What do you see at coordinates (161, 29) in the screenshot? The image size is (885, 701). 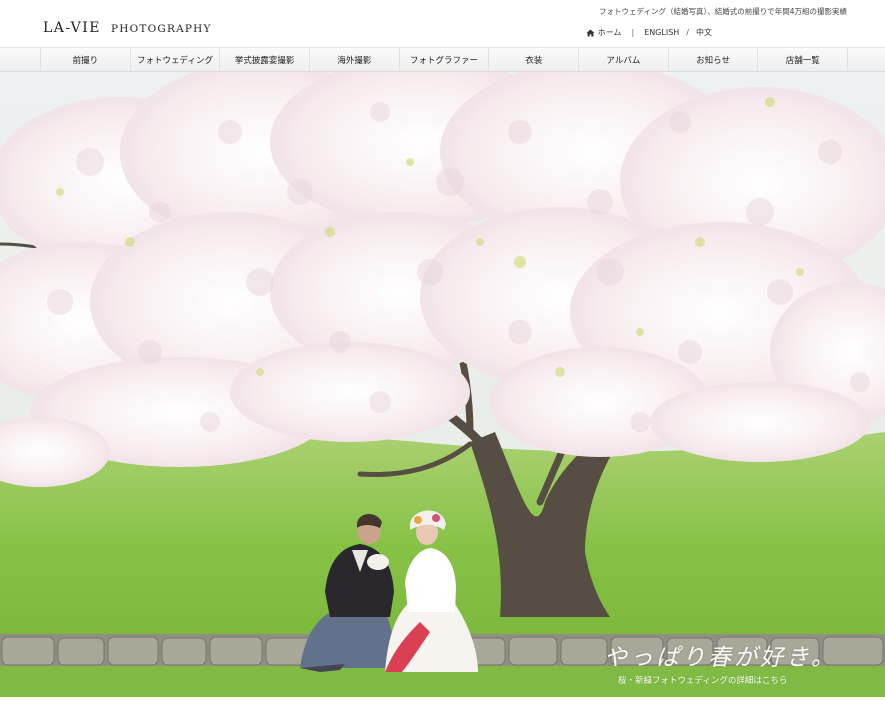 I see `logo-subtitle: PHOTOGRAPHY` at bounding box center [161, 29].